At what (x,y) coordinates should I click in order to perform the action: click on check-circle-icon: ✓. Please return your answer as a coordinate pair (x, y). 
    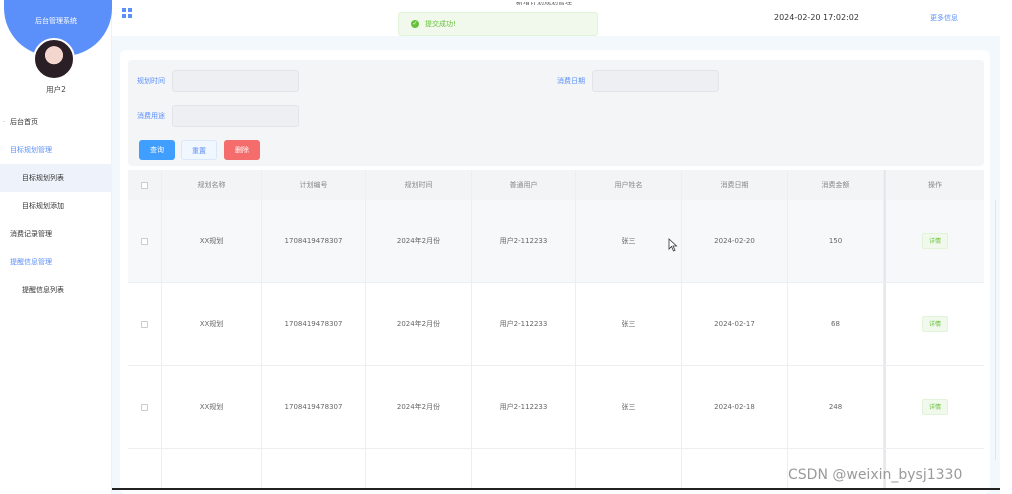
    Looking at the image, I should click on (415, 24).